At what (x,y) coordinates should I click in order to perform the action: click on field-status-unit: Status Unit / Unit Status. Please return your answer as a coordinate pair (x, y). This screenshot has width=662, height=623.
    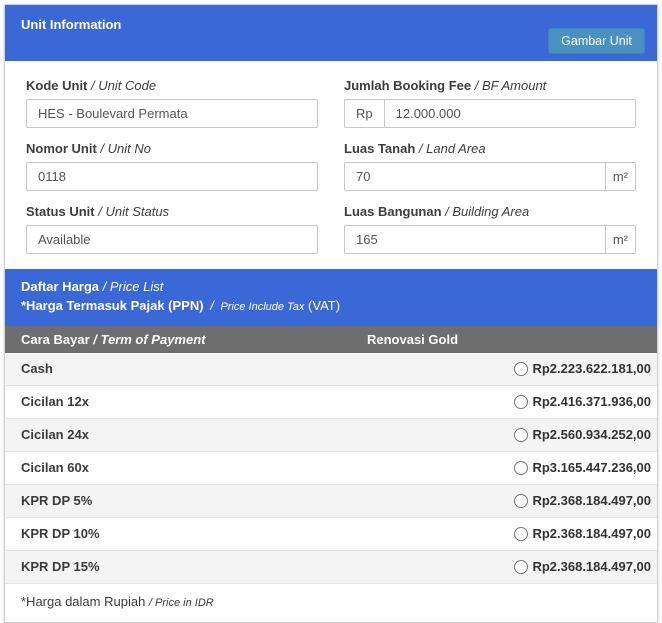
    Looking at the image, I should click on (172, 229).